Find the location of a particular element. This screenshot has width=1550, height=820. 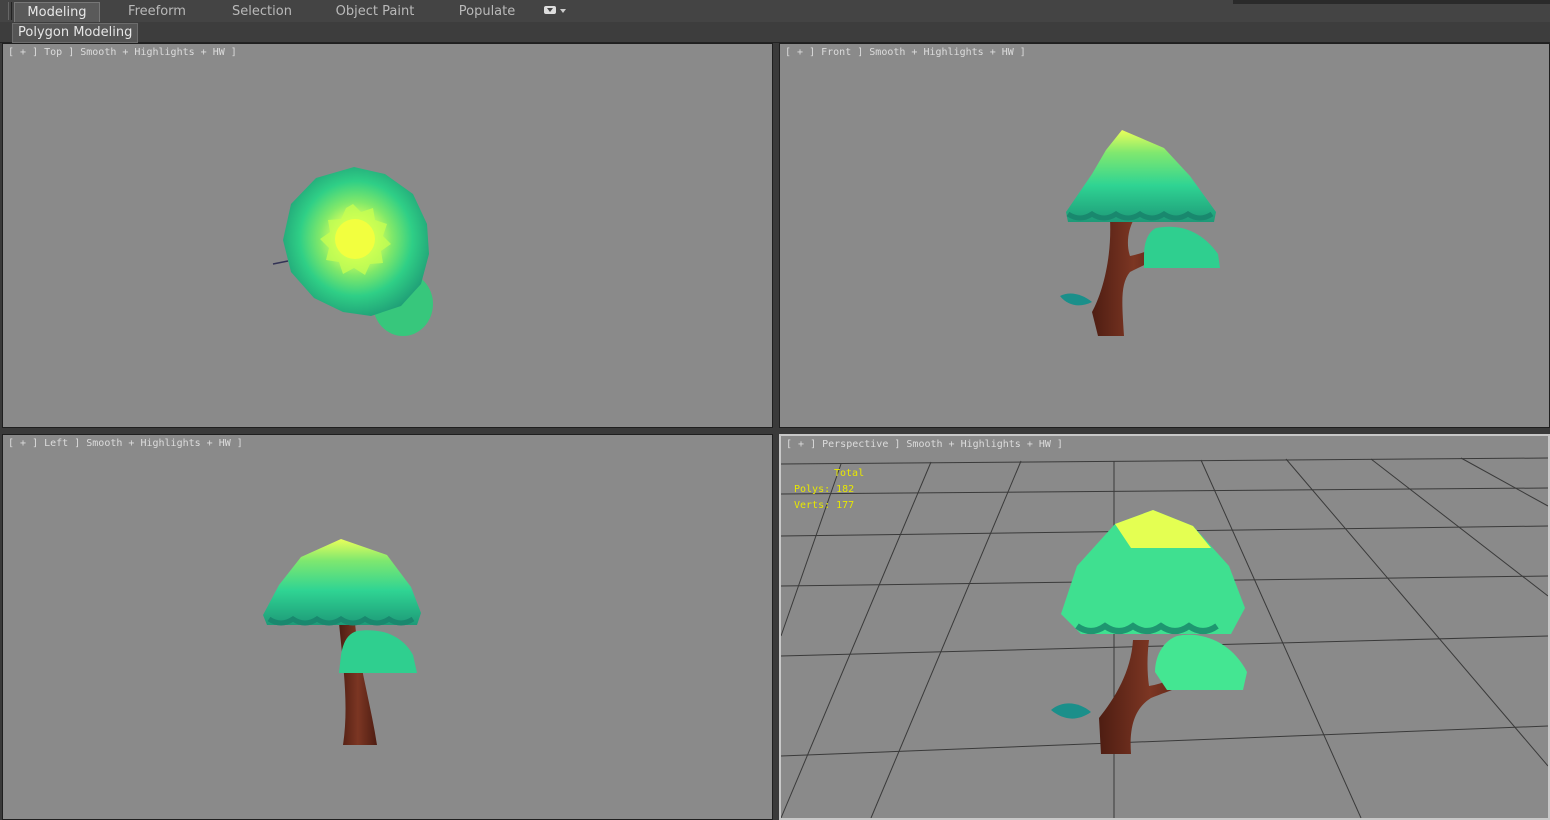

canopy-peak-top is located at coordinates (355, 239).